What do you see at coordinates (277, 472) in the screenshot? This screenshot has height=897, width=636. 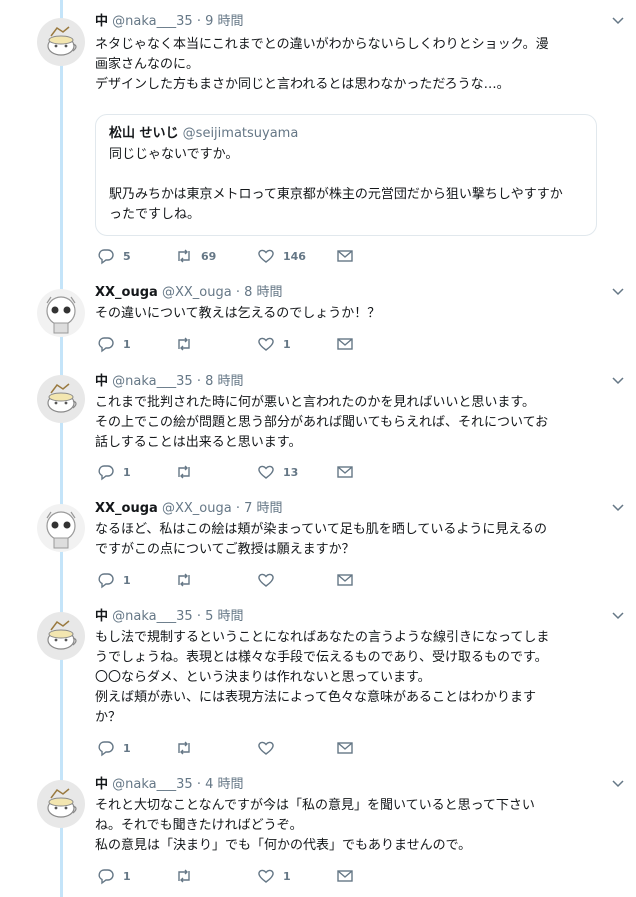 I see `like-button: 13` at bounding box center [277, 472].